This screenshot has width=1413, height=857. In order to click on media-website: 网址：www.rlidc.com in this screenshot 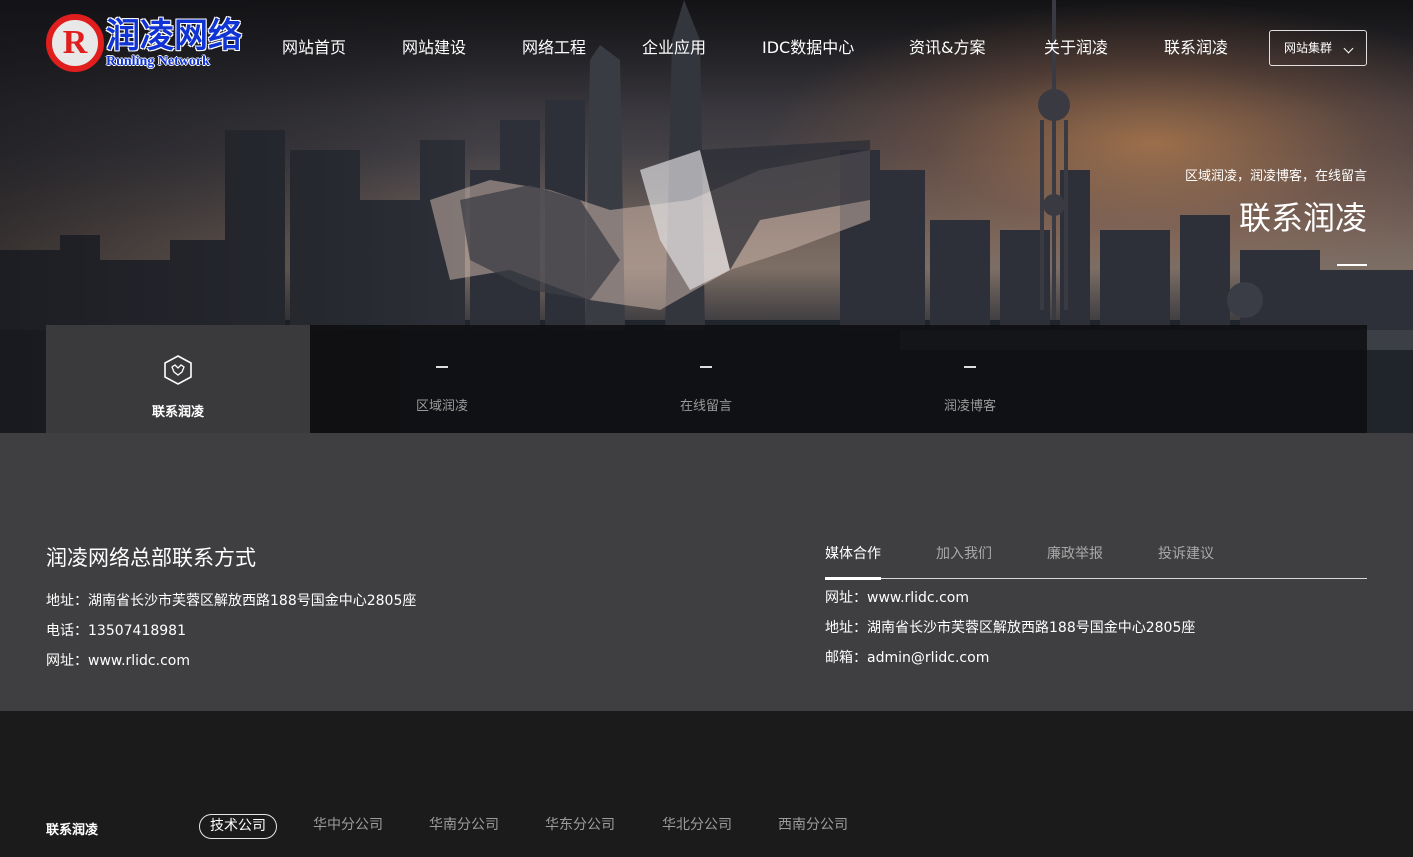, I will do `click(897, 597)`.